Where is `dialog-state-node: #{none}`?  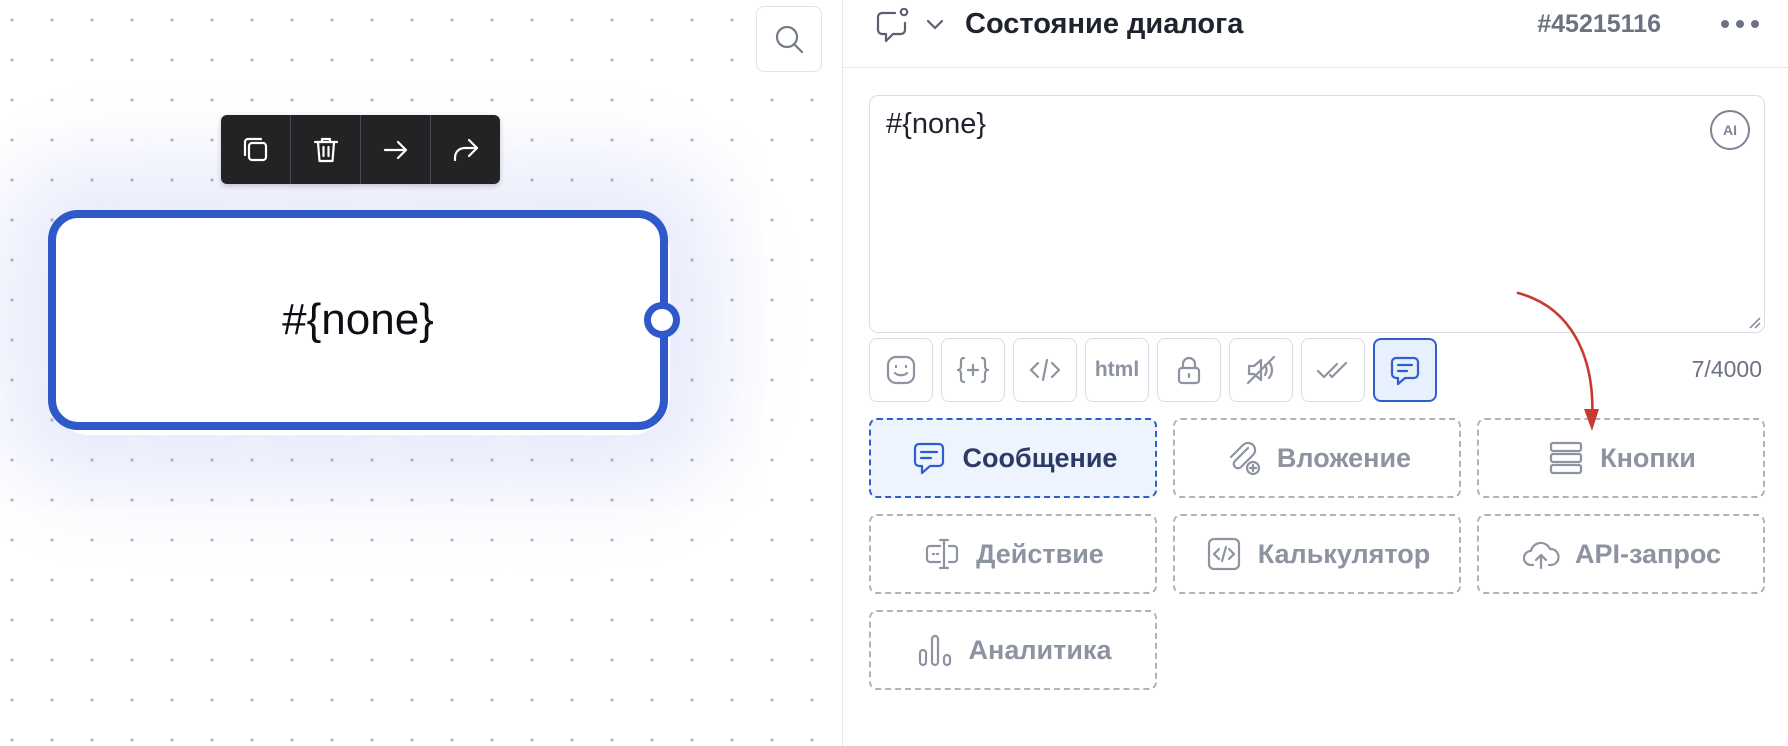 dialog-state-node: #{none} is located at coordinates (358, 320).